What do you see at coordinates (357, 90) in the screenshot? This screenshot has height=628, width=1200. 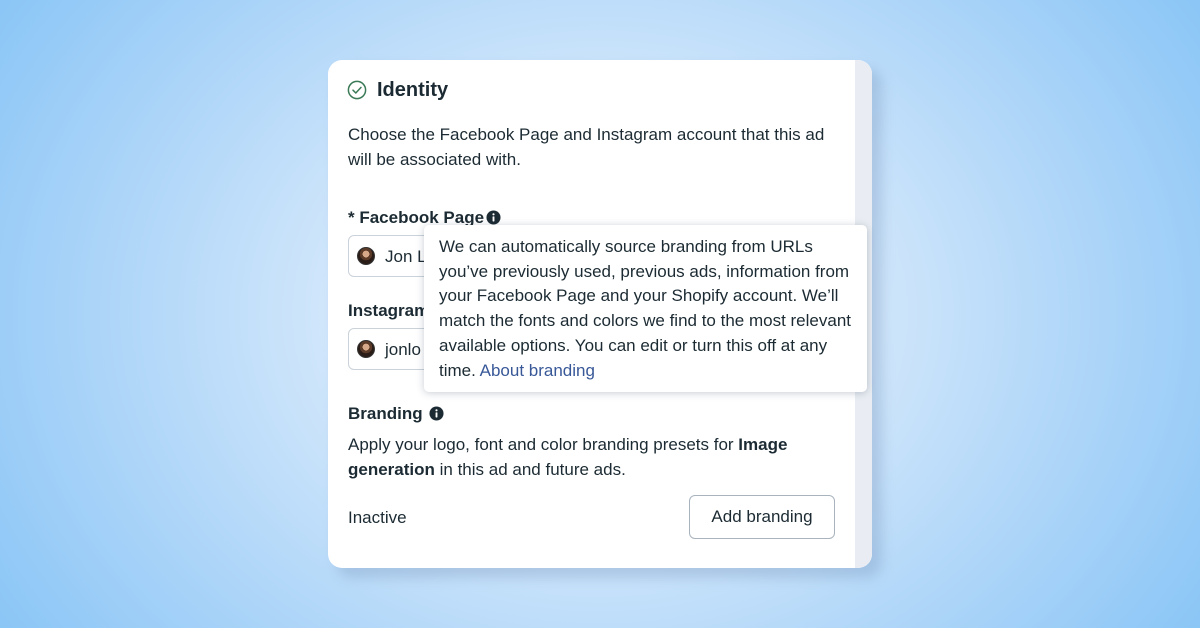 I see `check-circle-icon` at bounding box center [357, 90].